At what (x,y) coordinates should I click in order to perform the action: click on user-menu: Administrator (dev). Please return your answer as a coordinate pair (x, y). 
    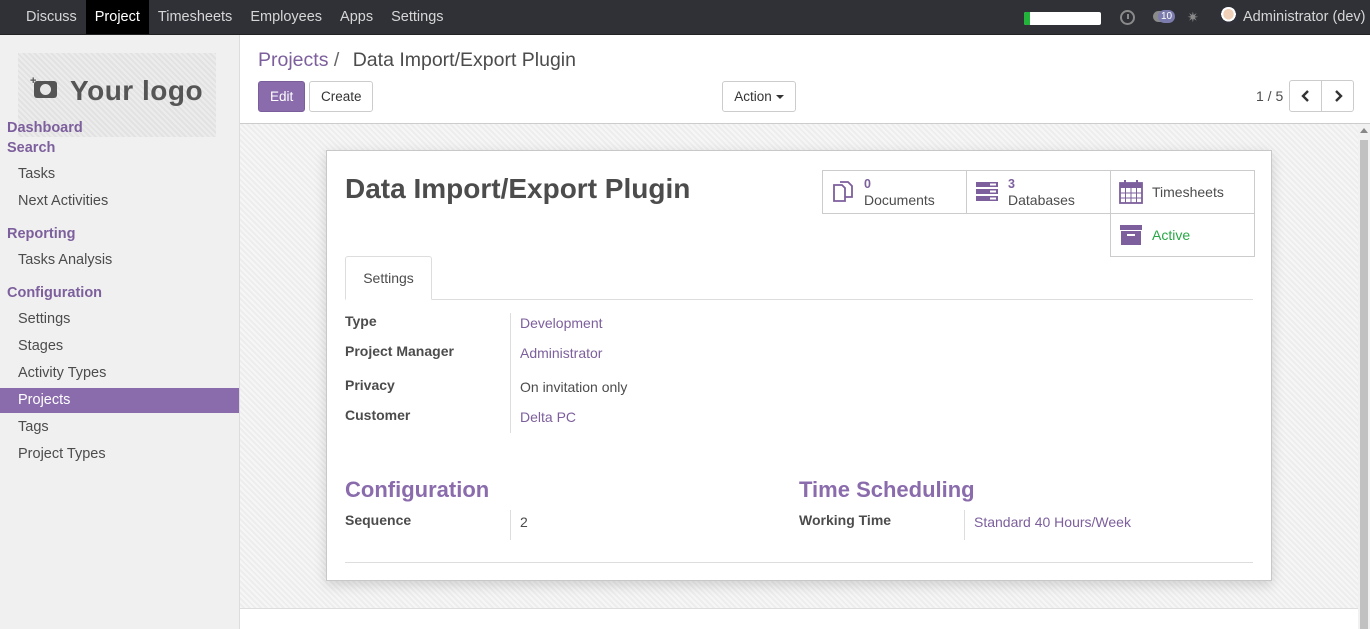
    Looking at the image, I should click on (1304, 17).